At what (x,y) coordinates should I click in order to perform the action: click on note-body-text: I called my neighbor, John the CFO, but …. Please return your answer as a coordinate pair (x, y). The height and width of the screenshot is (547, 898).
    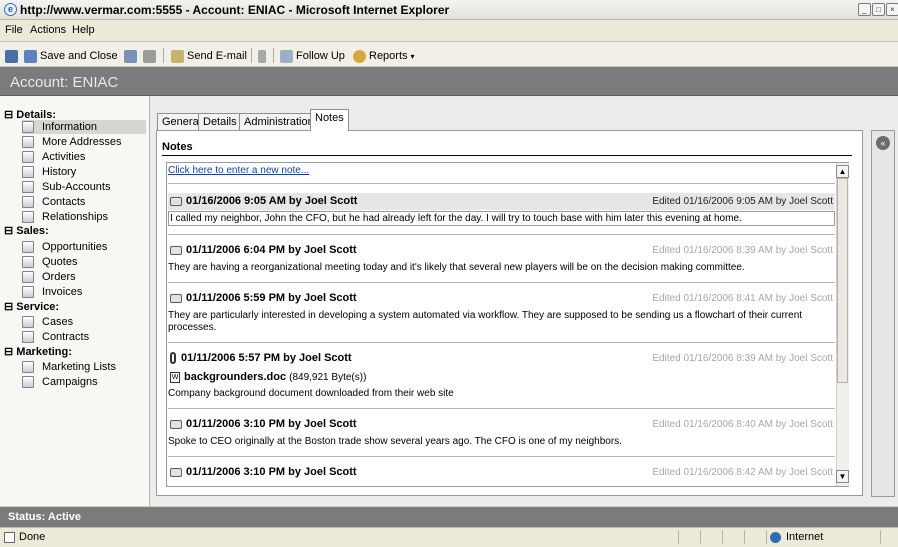
    Looking at the image, I should click on (456, 218).